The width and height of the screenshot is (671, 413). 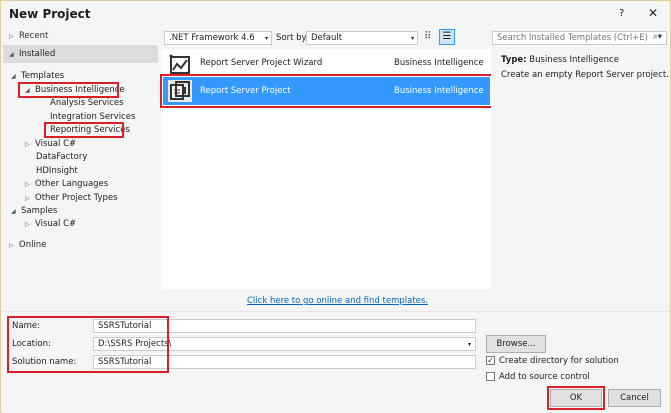 I want to click on framework-select: .NET Framework 4.6 ▾, so click(x=218, y=38).